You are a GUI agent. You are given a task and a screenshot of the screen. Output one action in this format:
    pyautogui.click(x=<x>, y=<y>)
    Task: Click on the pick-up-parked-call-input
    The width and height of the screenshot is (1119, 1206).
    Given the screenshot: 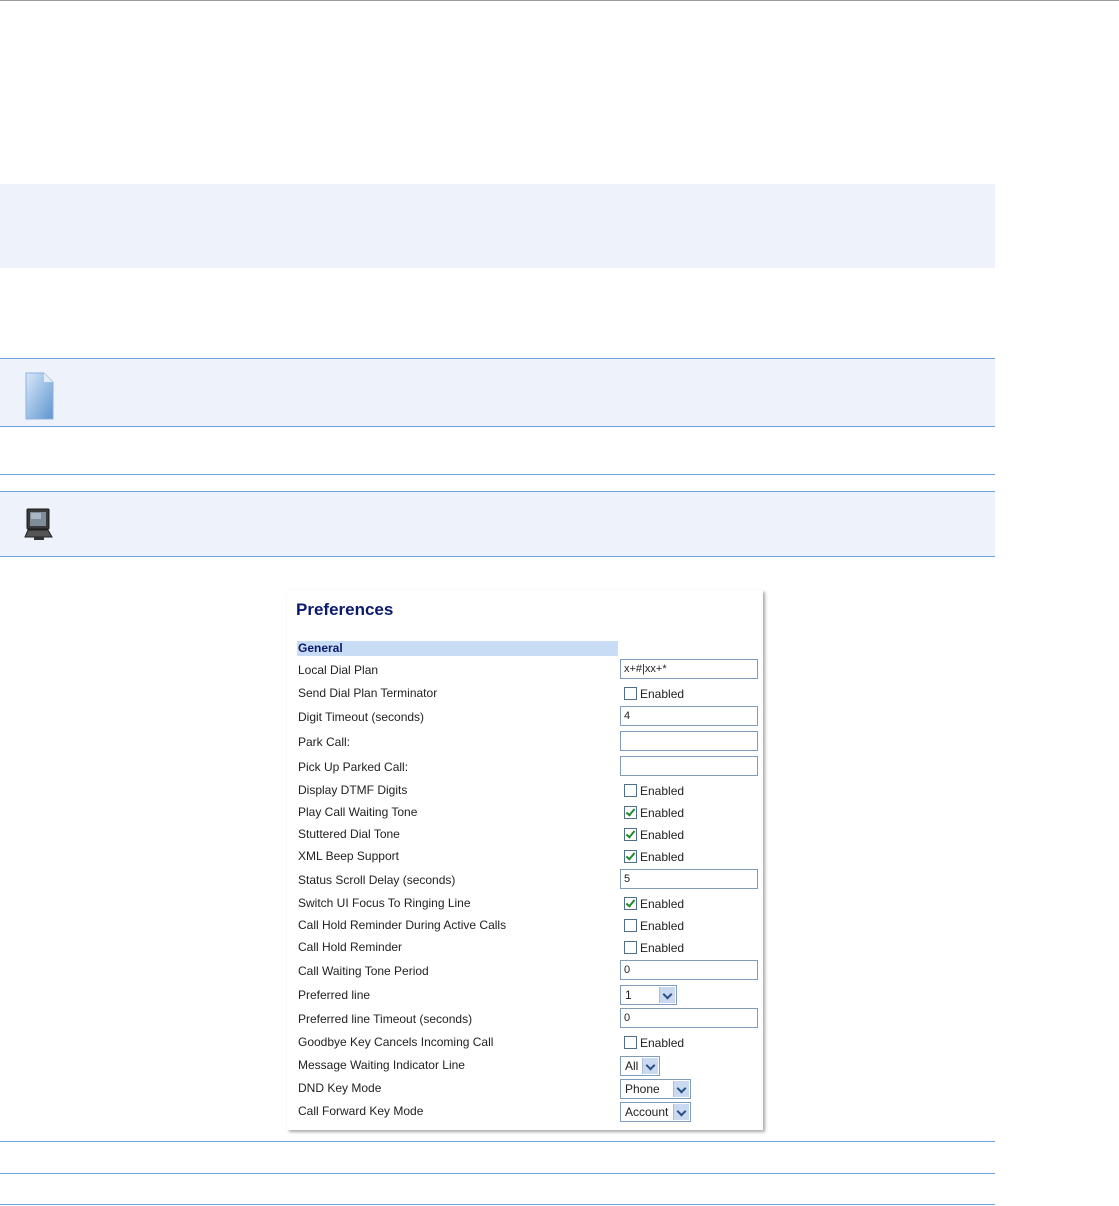 What is the action you would take?
    pyautogui.click(x=689, y=766)
    